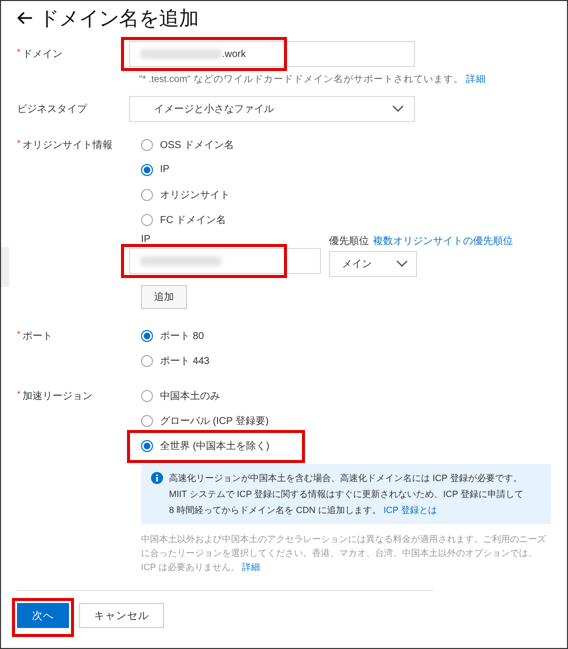  I want to click on domain-value: .work, so click(234, 54).